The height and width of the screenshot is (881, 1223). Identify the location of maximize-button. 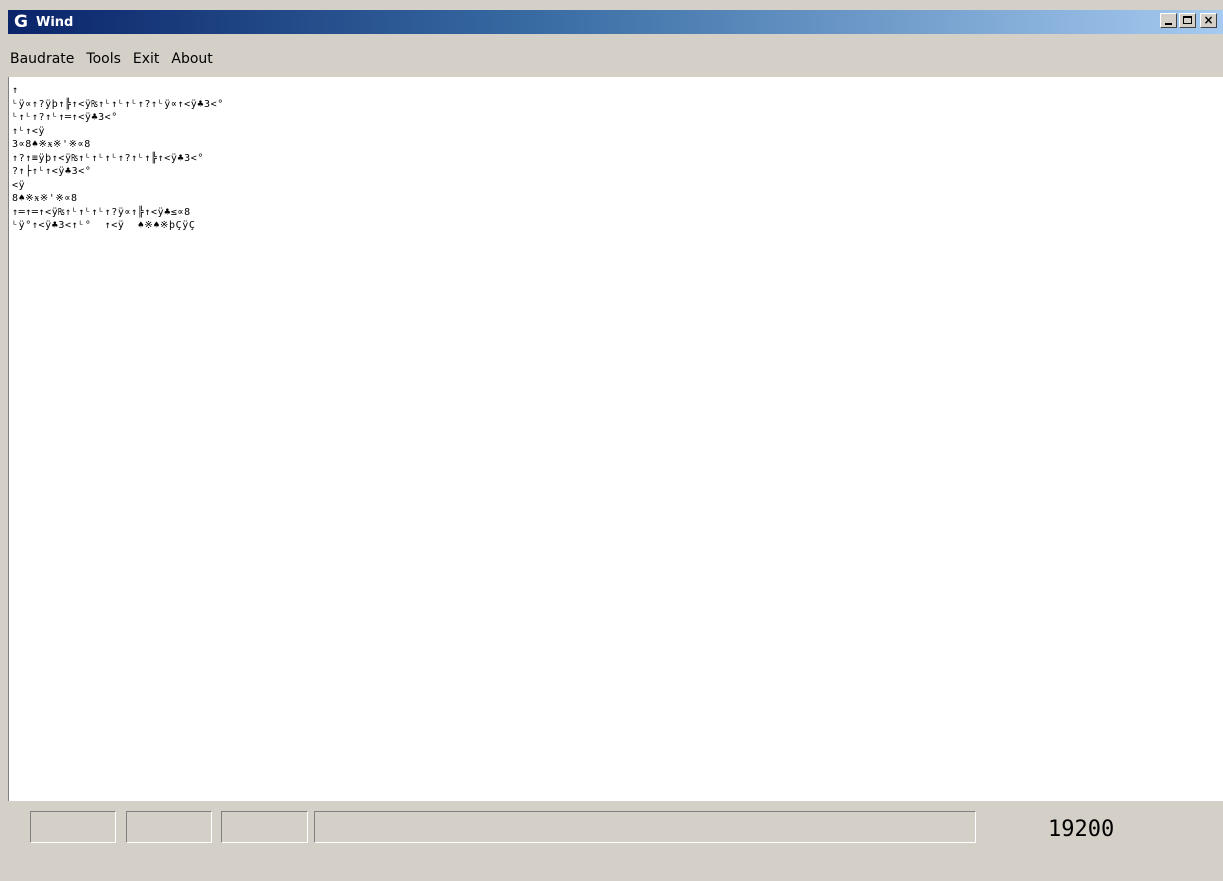
(1187, 20).